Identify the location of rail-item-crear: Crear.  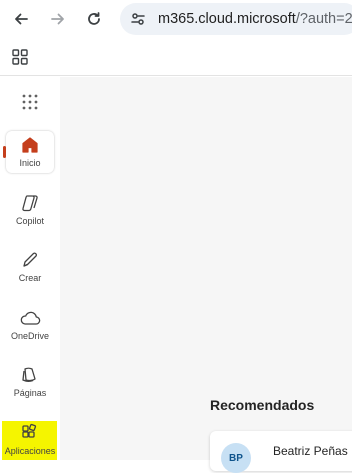
(30, 266).